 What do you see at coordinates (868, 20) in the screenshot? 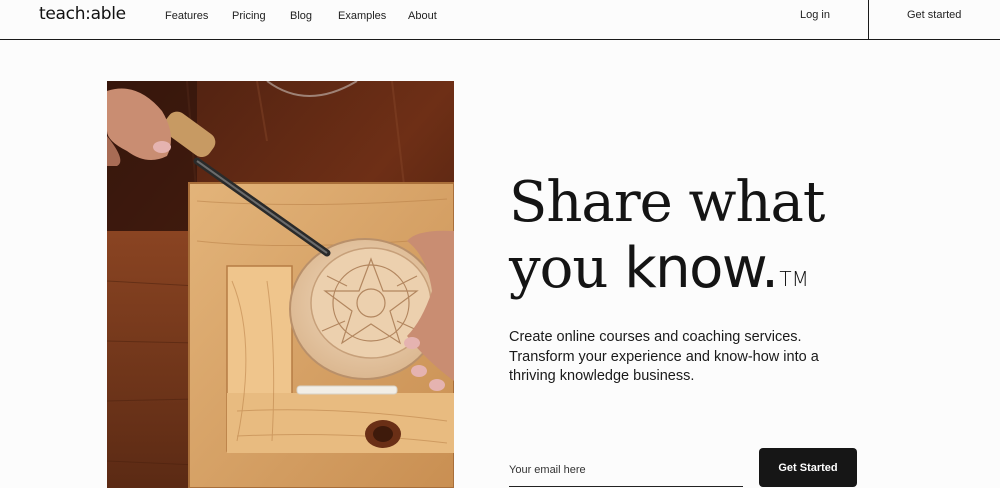
I see `nav-divider` at bounding box center [868, 20].